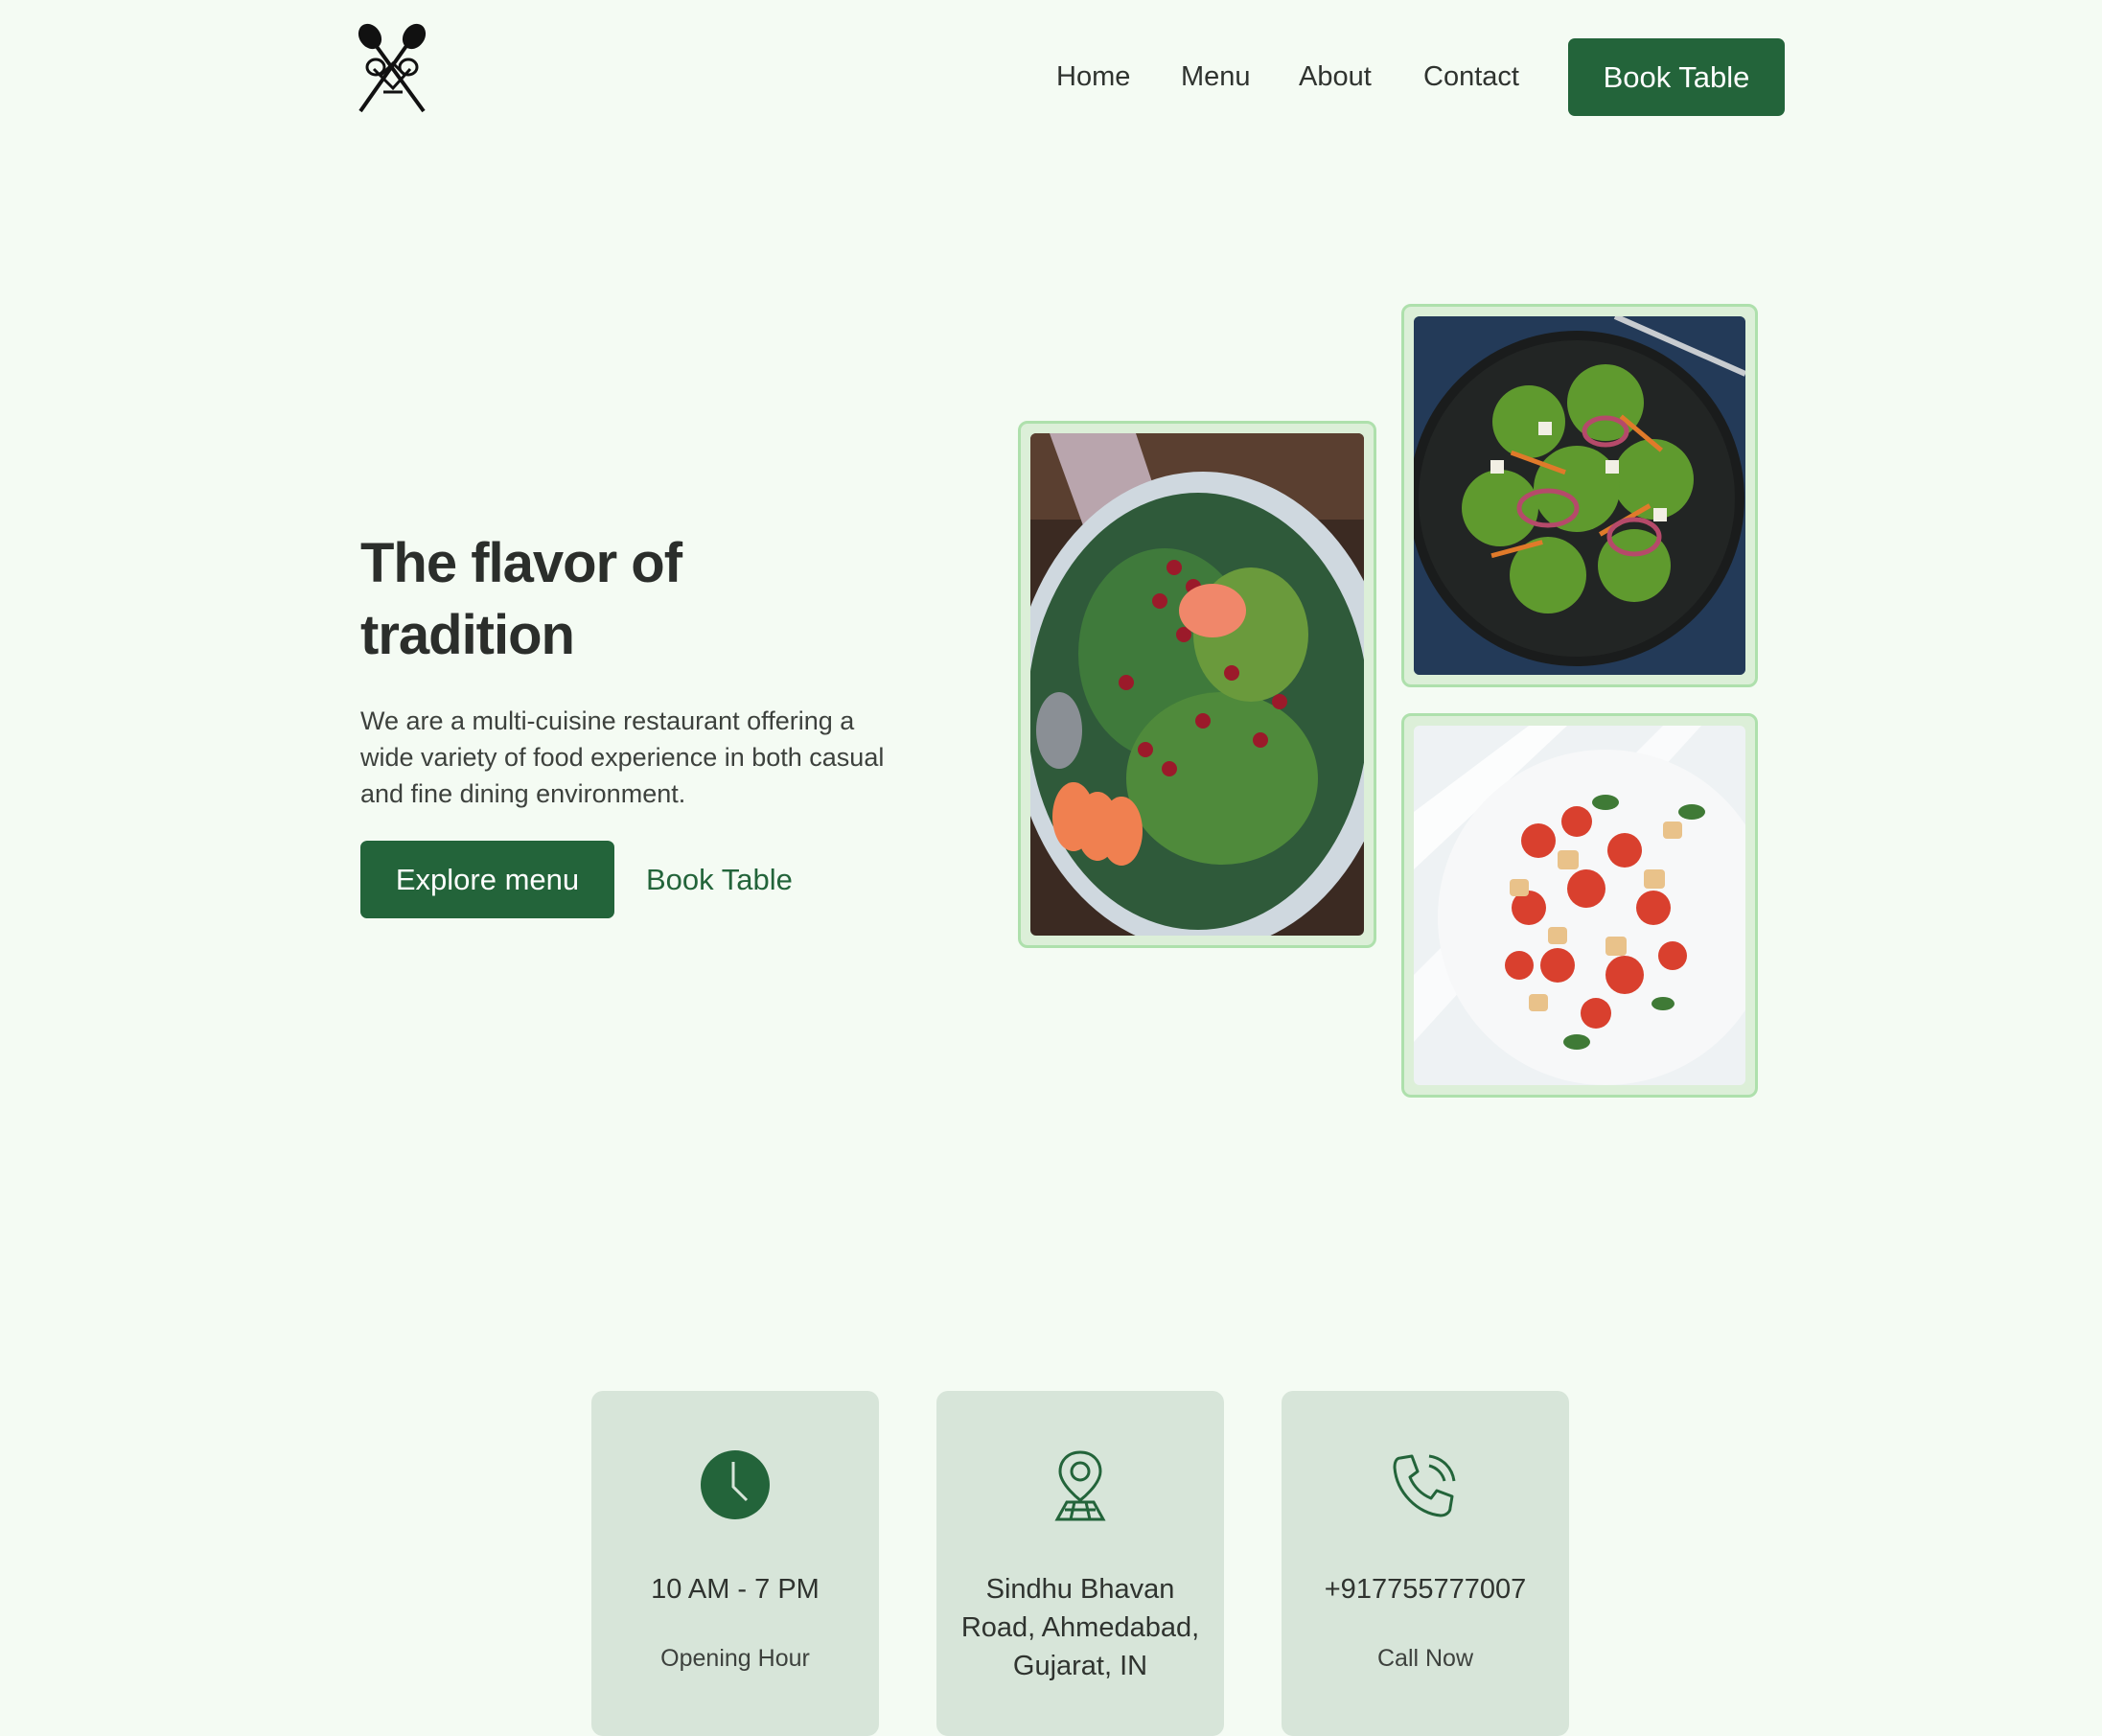  Describe the element at coordinates (735, 1563) in the screenshot. I see `info-card-hours: 10 AM - 7 PM Opening Hour` at that location.